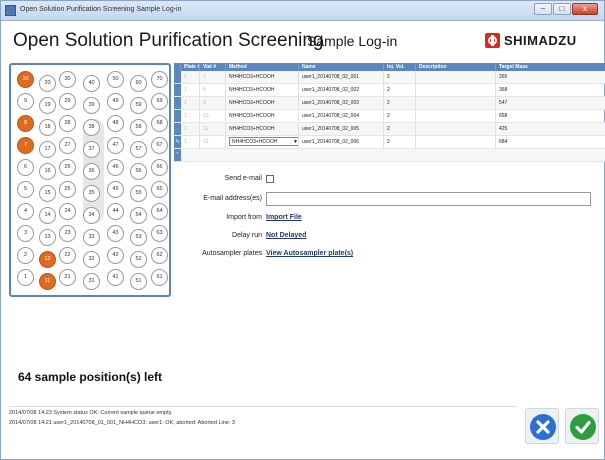 This screenshot has height=460, width=605. I want to click on plate-well: 45, so click(115, 189).